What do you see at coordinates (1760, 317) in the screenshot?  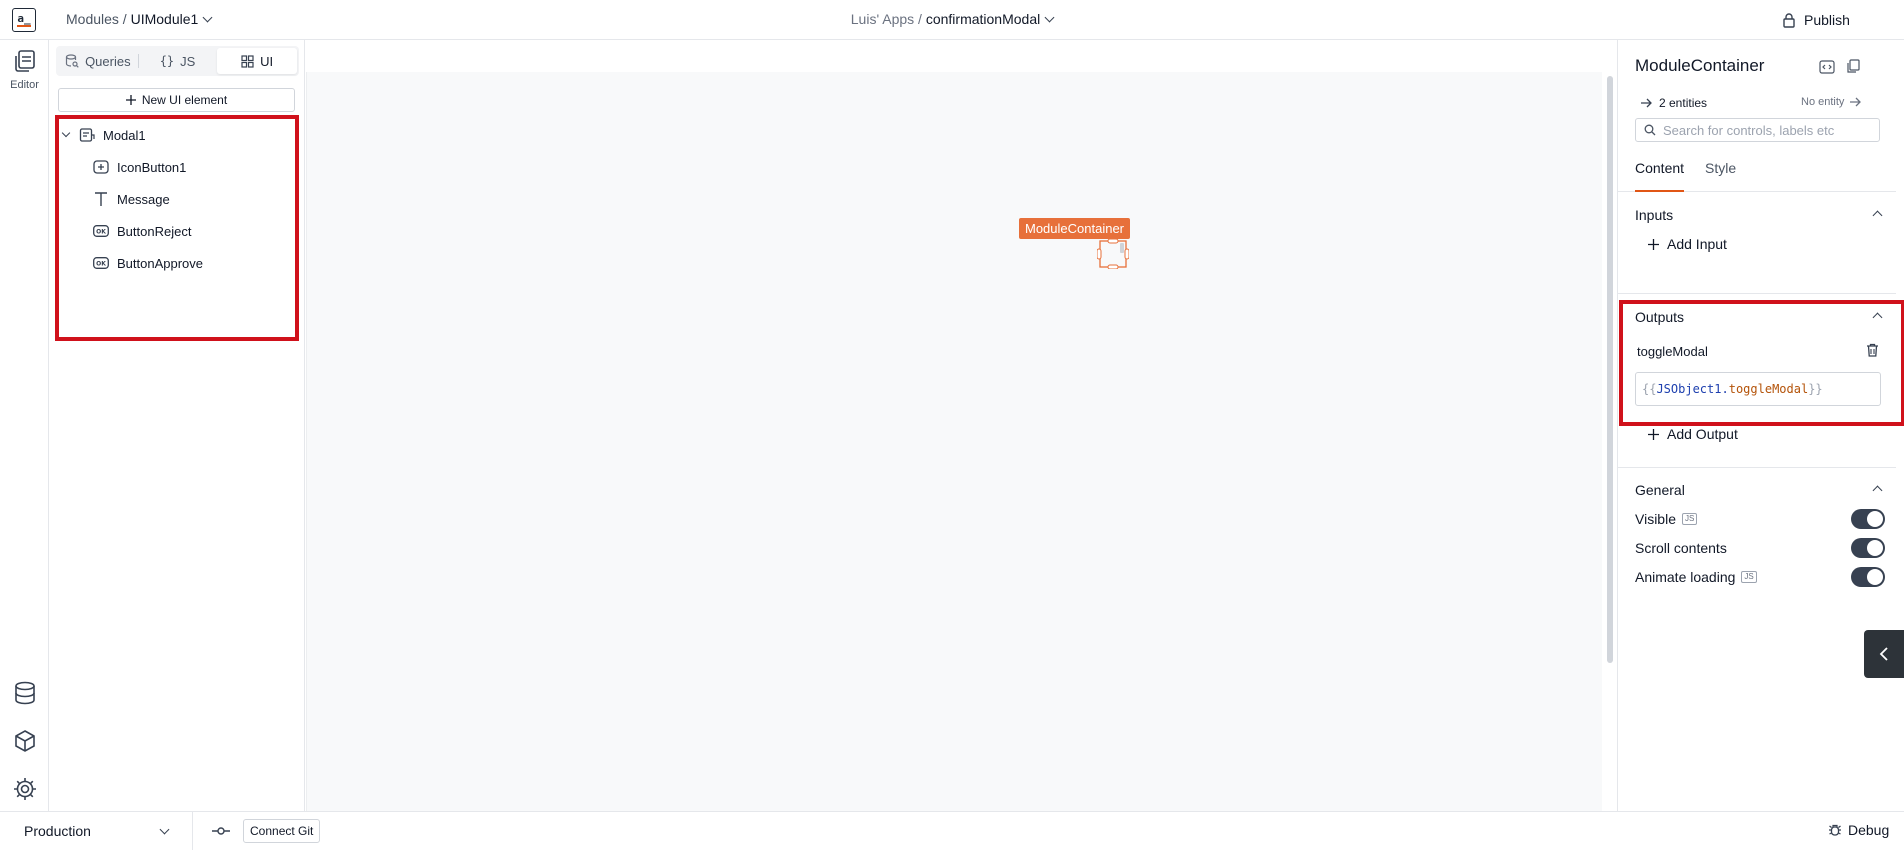 I see `outputs-section-header: Outputs` at bounding box center [1760, 317].